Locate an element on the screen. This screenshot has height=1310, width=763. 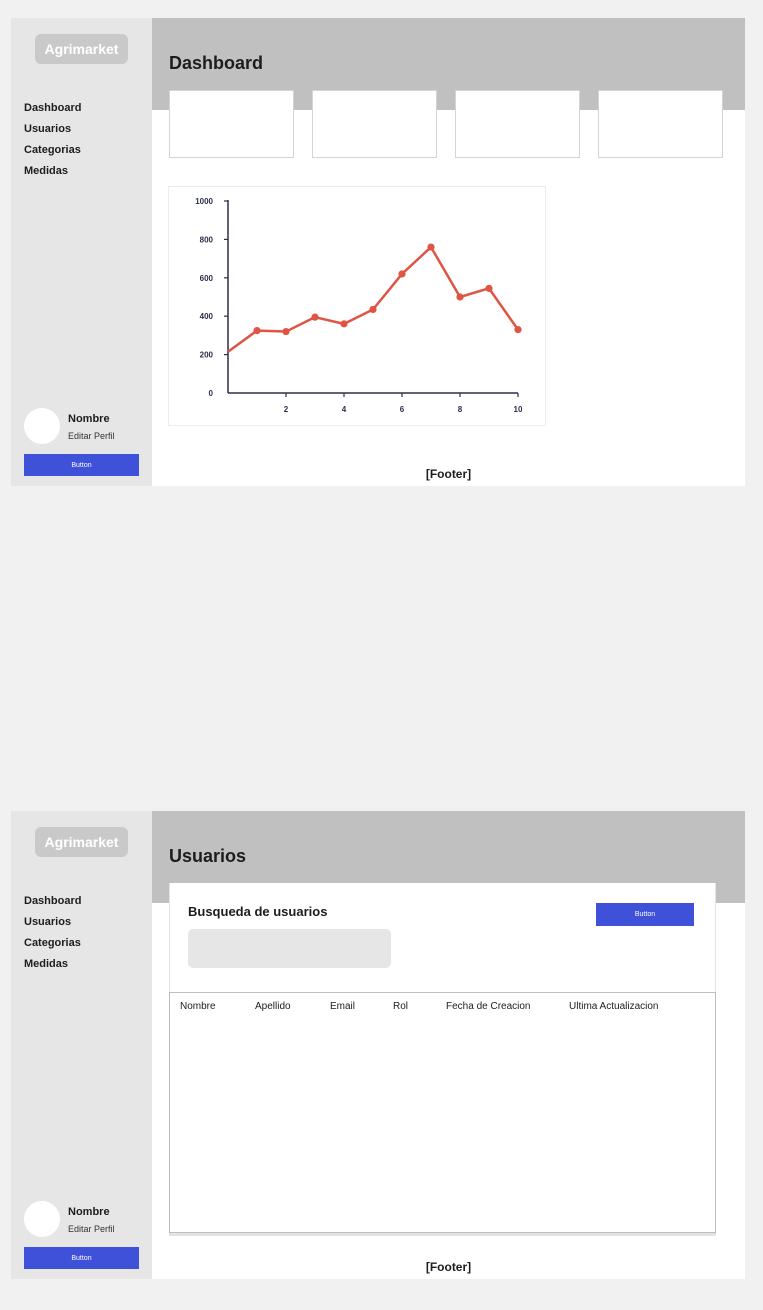
search-section: Busqueda de usuarios Button is located at coordinates (442, 938).